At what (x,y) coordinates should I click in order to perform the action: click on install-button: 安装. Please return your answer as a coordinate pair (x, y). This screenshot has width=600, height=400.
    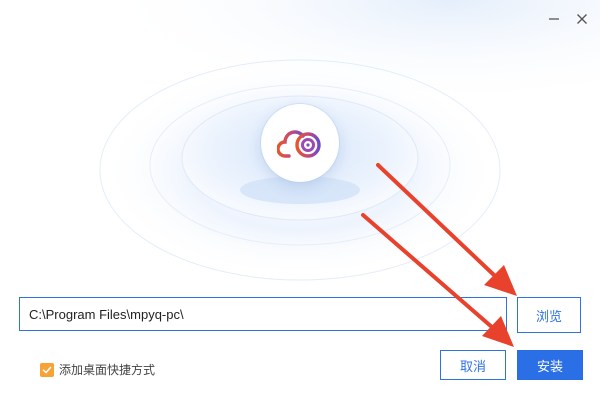
    Looking at the image, I should click on (550, 365).